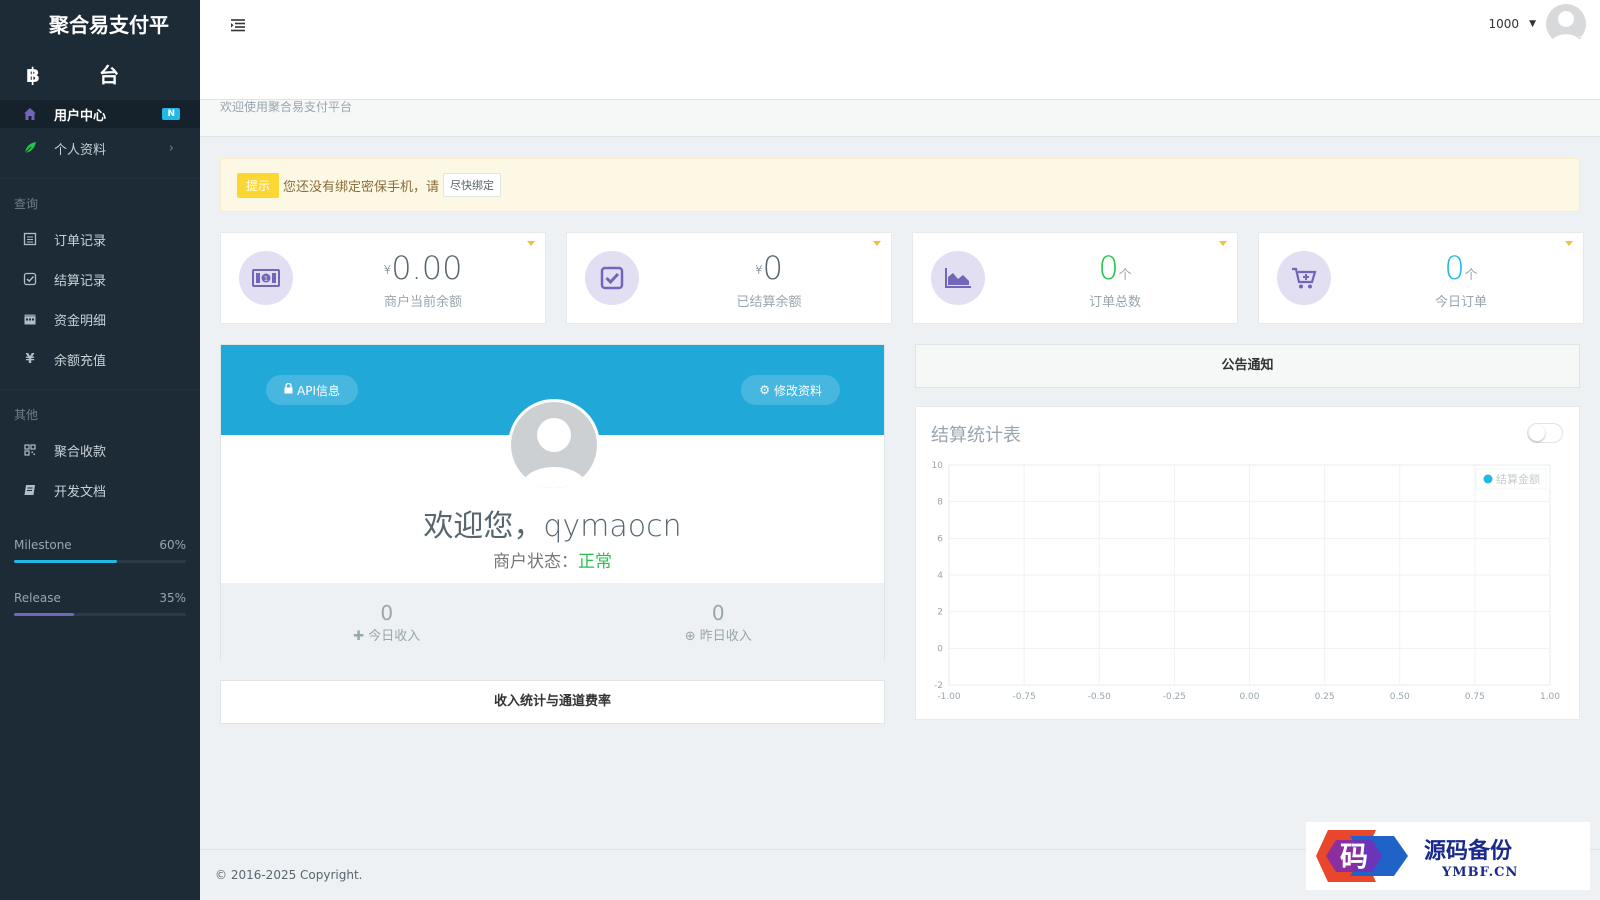  I want to click on user-name: 1000, so click(1504, 24).